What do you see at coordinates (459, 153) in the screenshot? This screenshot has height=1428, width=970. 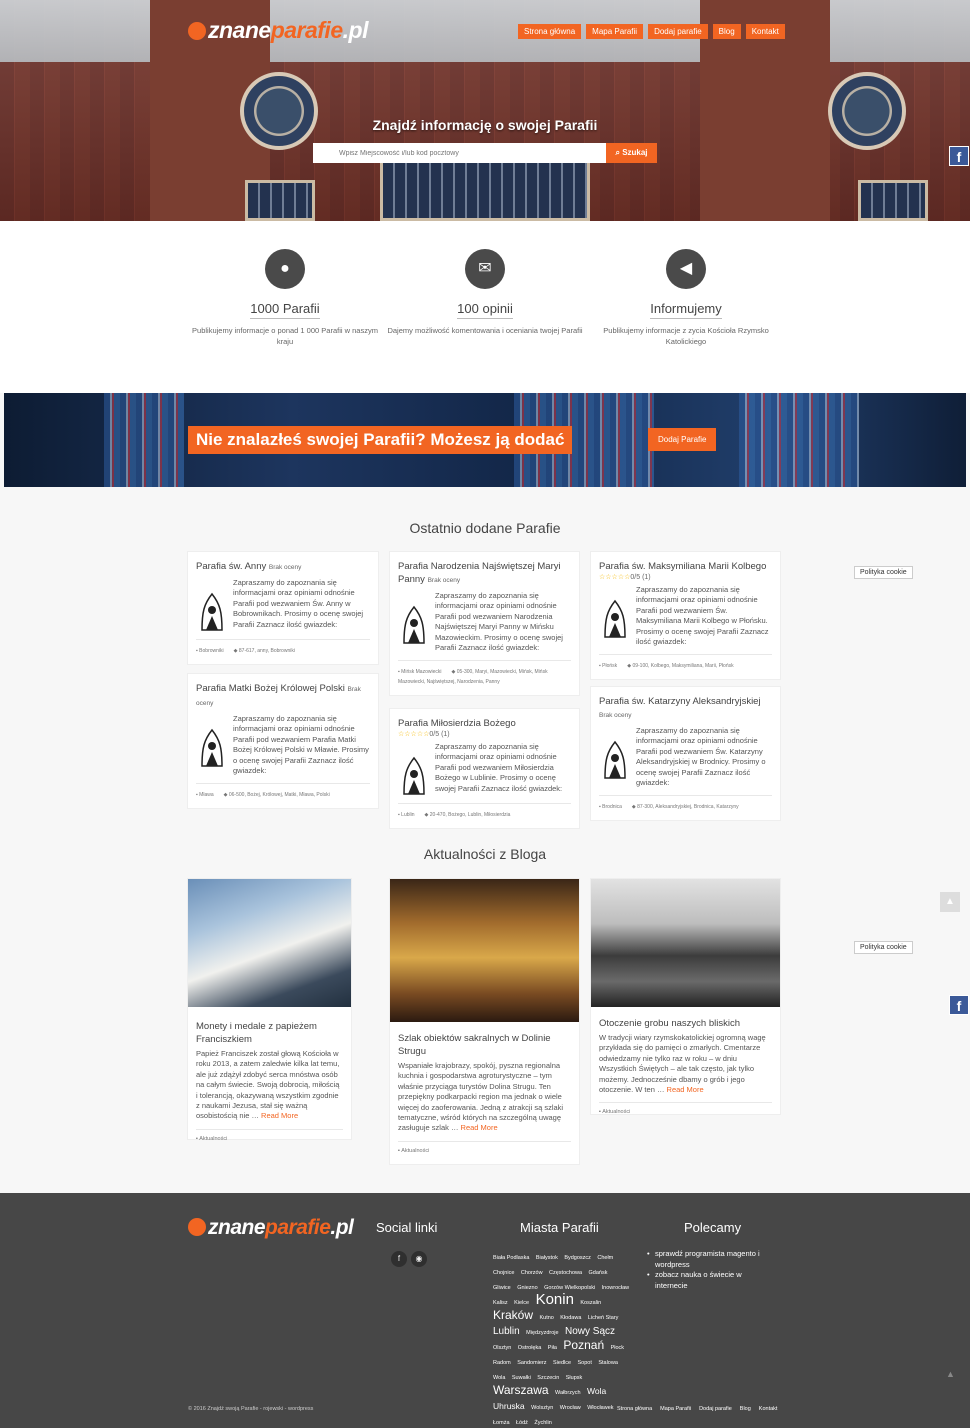 I see `search-input` at bounding box center [459, 153].